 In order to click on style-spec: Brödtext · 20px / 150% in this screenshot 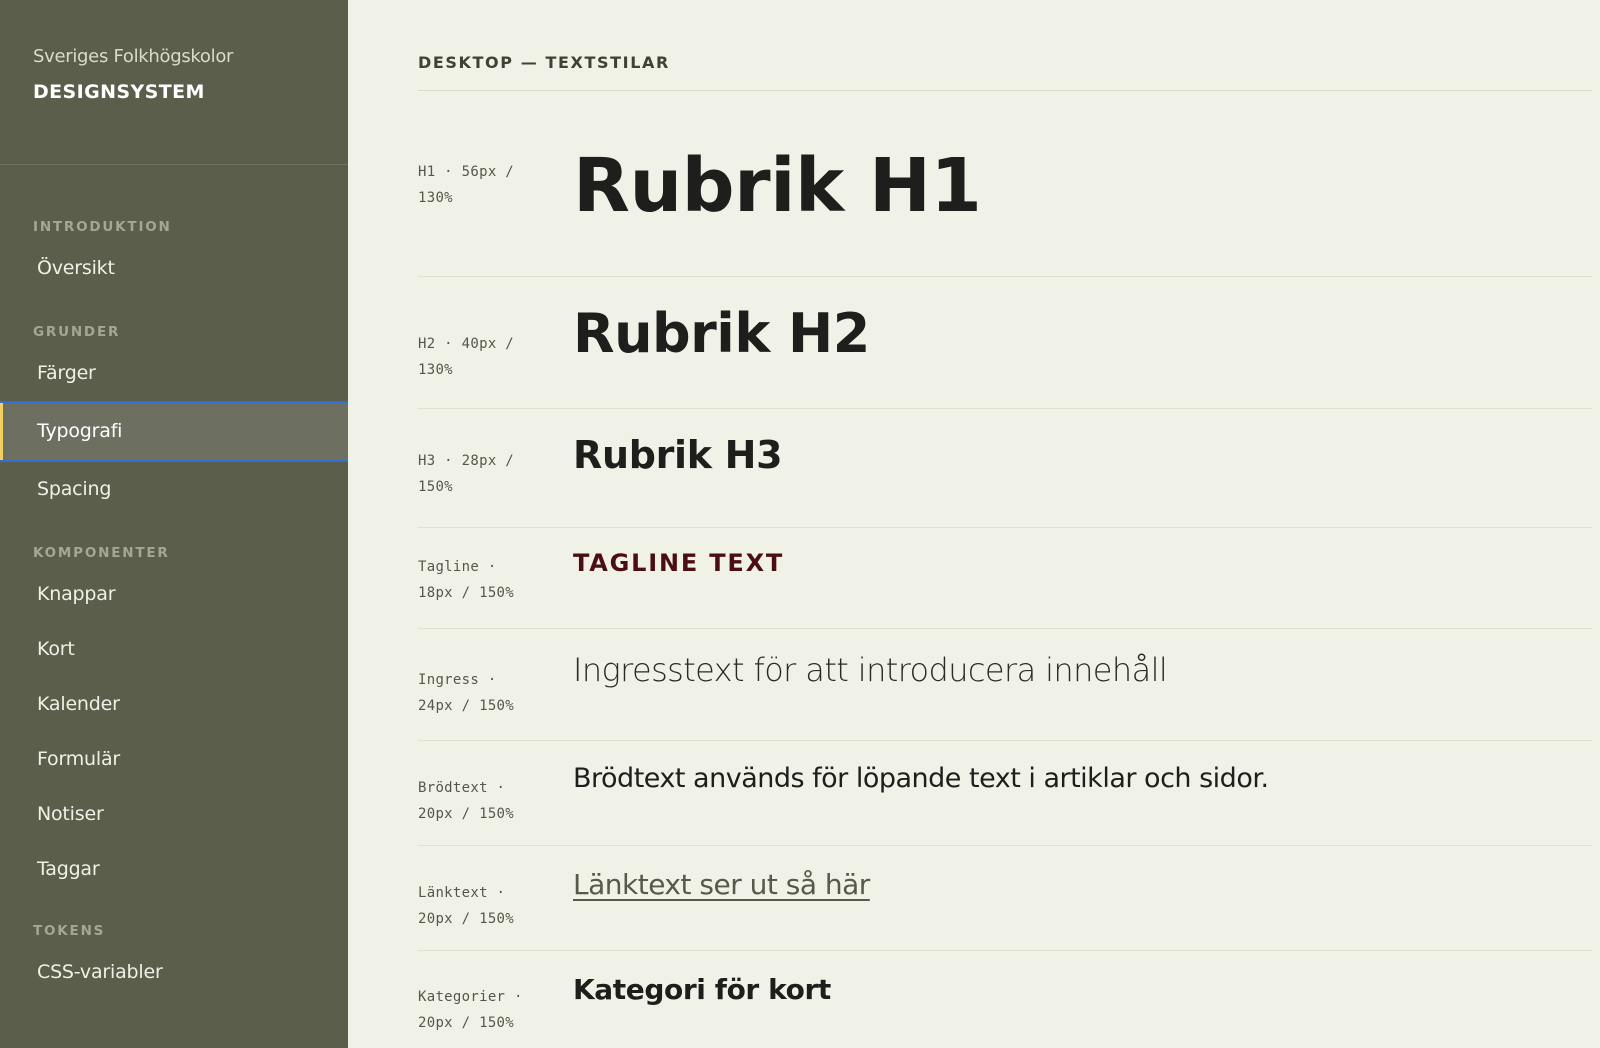, I will do `click(495, 793)`.